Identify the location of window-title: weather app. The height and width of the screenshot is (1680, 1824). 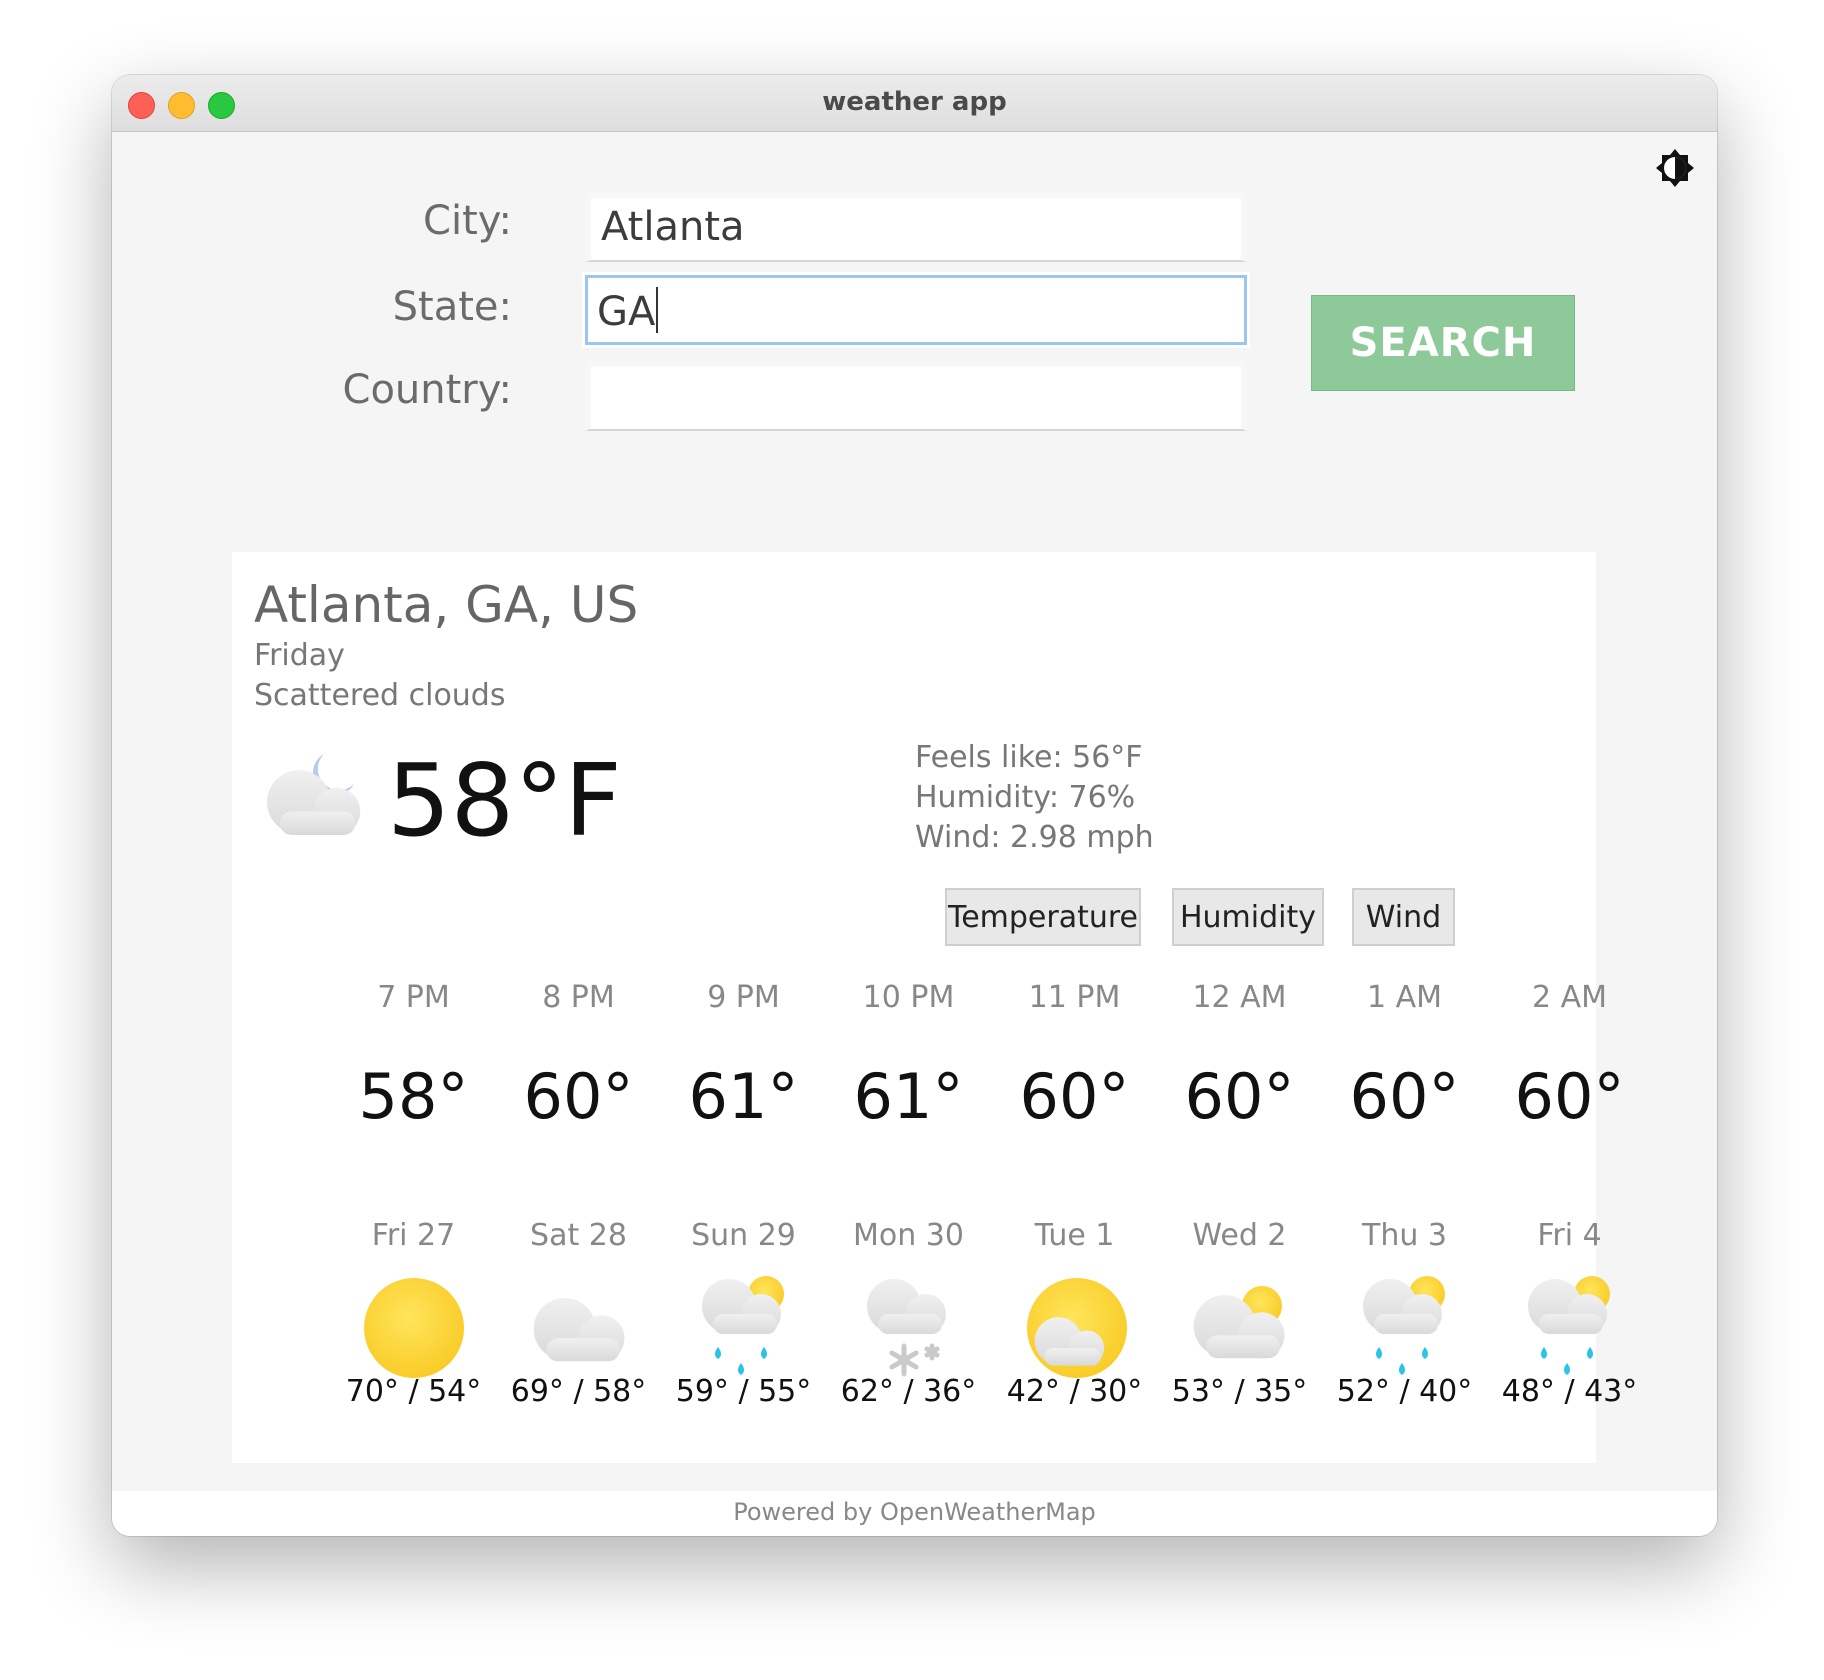
(914, 102).